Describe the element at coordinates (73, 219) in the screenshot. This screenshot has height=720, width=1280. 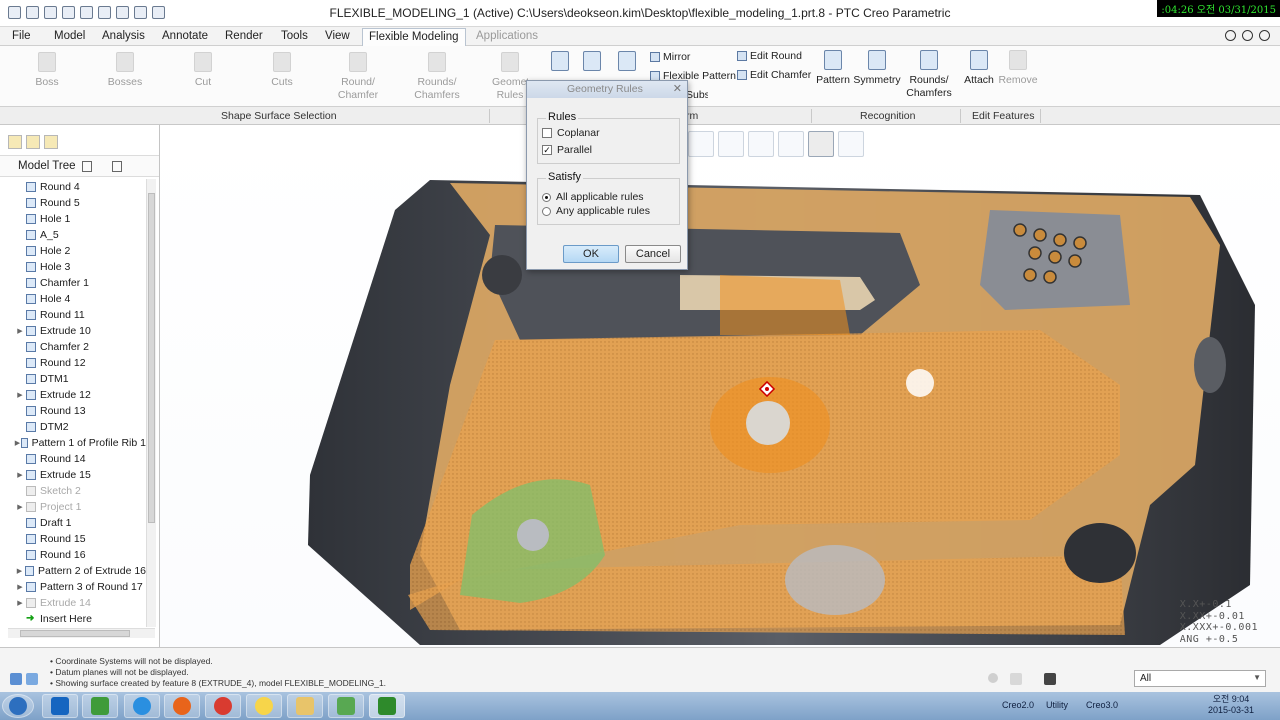
I see `tree-item: Hole 1` at that location.